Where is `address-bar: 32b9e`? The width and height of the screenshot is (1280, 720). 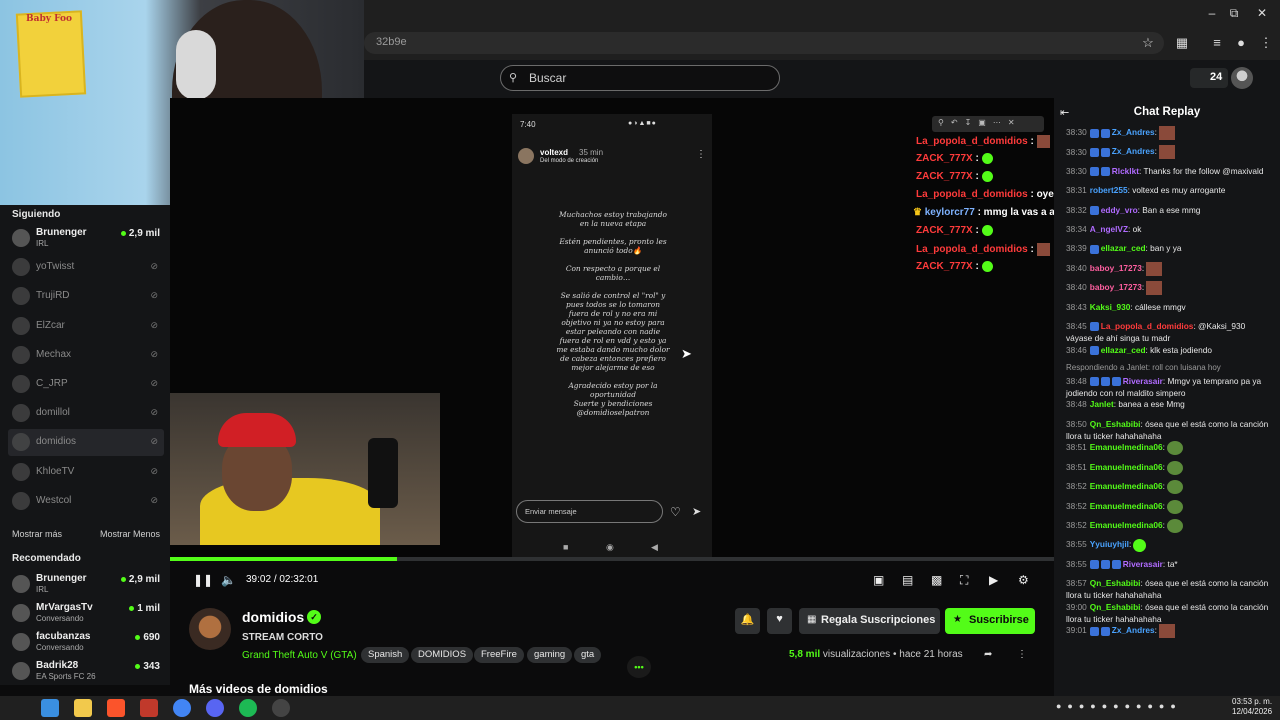 address-bar: 32b9e is located at coordinates (764, 43).